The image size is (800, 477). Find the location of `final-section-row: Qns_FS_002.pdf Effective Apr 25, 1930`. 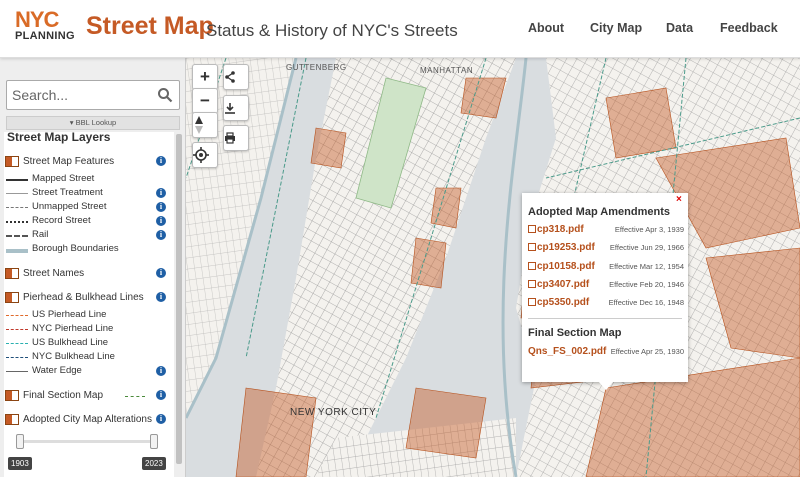

final-section-row: Qns_FS_002.pdf Effective Apr 25, 1930 is located at coordinates (606, 353).